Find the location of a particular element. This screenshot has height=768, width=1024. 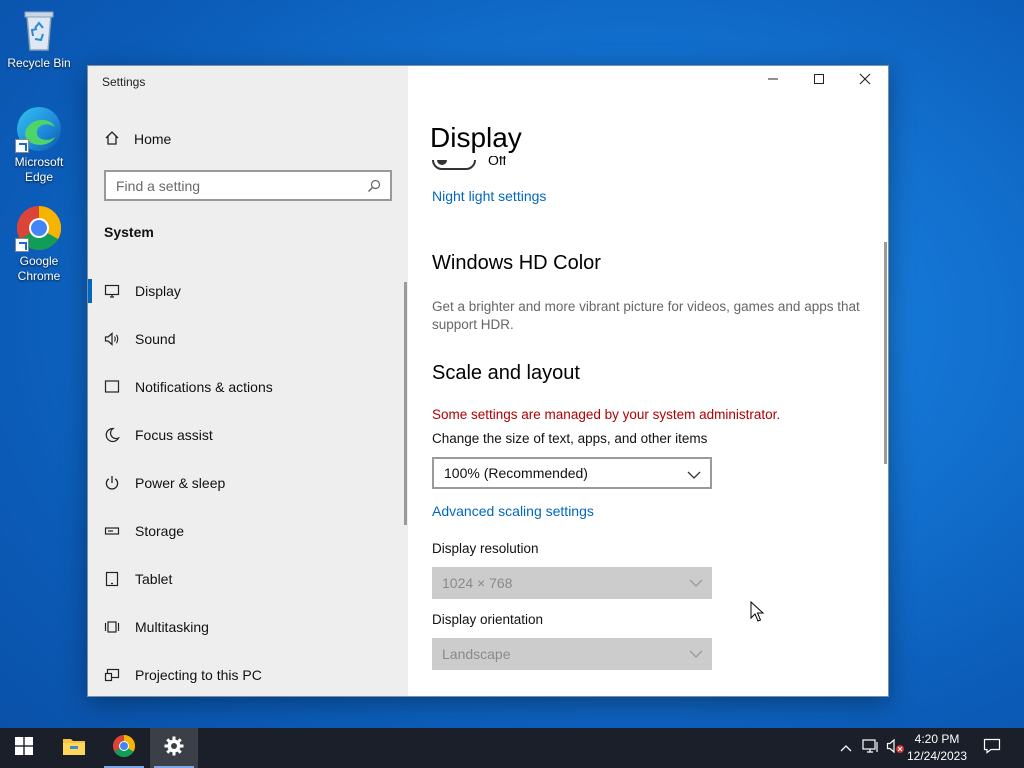

moon-icon is located at coordinates (112, 435).